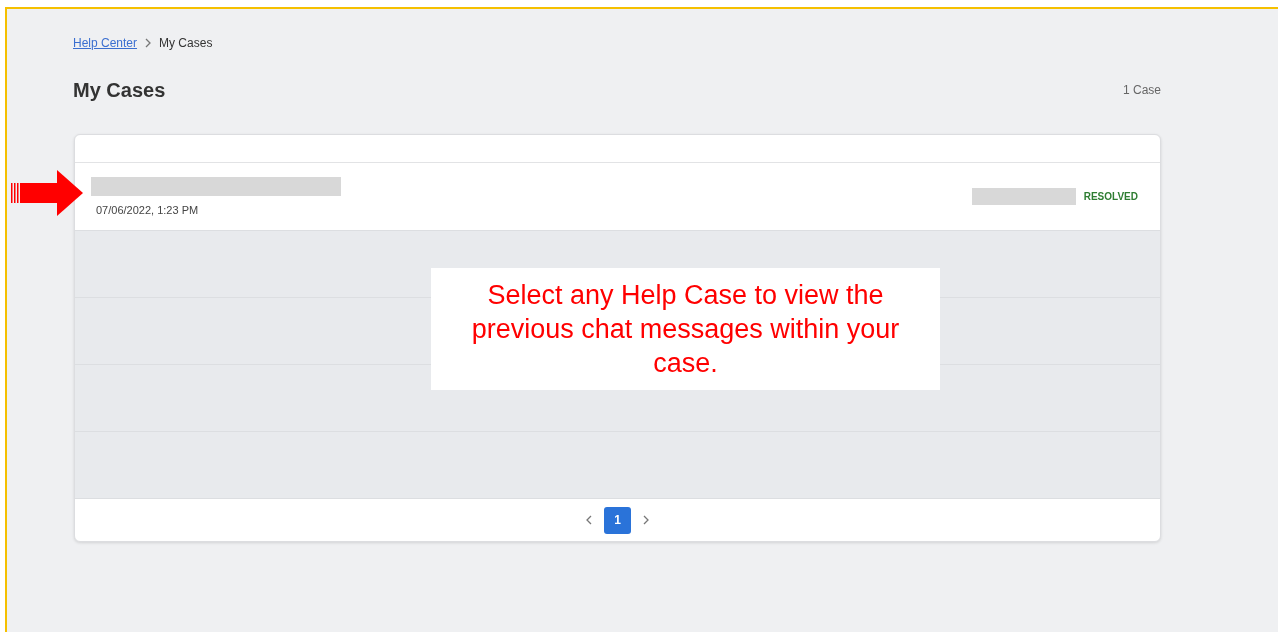 The image size is (1278, 632). What do you see at coordinates (119, 90) in the screenshot?
I see `page-title: My Cases` at bounding box center [119, 90].